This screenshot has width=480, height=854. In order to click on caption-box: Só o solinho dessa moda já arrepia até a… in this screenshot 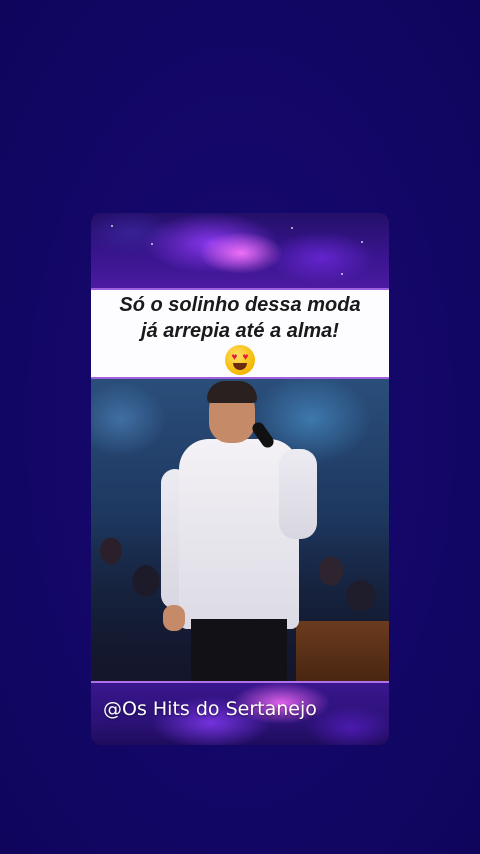, I will do `click(240, 333)`.